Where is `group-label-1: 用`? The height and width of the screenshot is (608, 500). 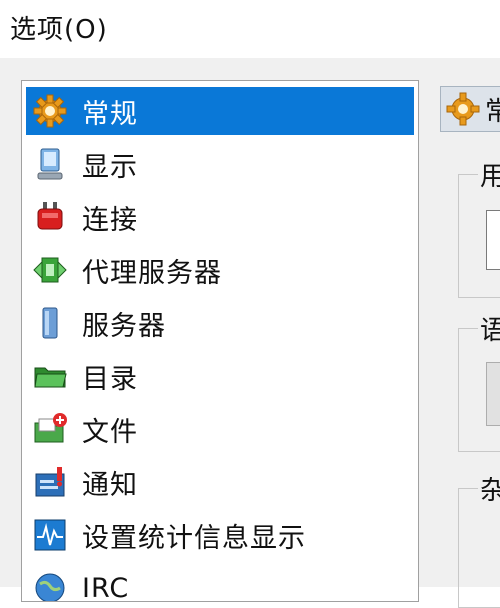
group-label-1: 用 is located at coordinates (489, 174).